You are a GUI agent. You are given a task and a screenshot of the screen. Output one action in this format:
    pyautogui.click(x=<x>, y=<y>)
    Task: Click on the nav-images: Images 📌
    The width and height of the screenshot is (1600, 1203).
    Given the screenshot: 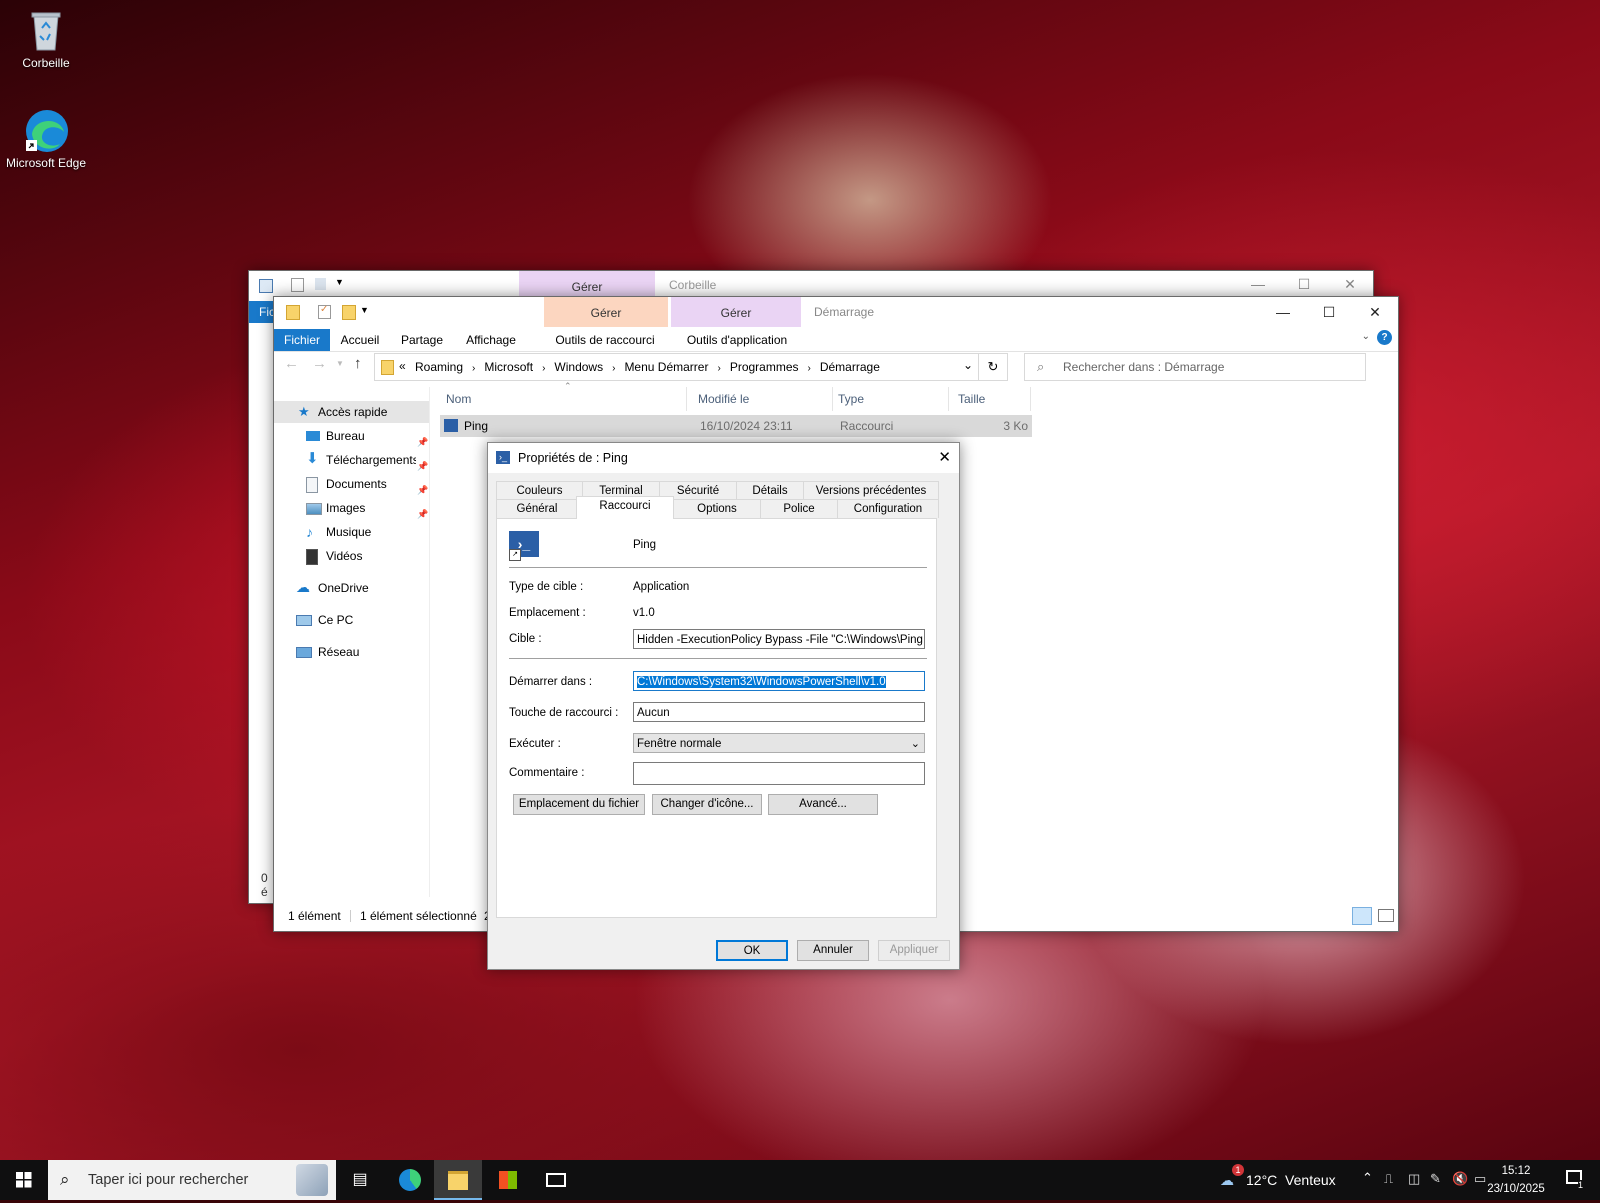 What is the action you would take?
    pyautogui.click(x=351, y=508)
    